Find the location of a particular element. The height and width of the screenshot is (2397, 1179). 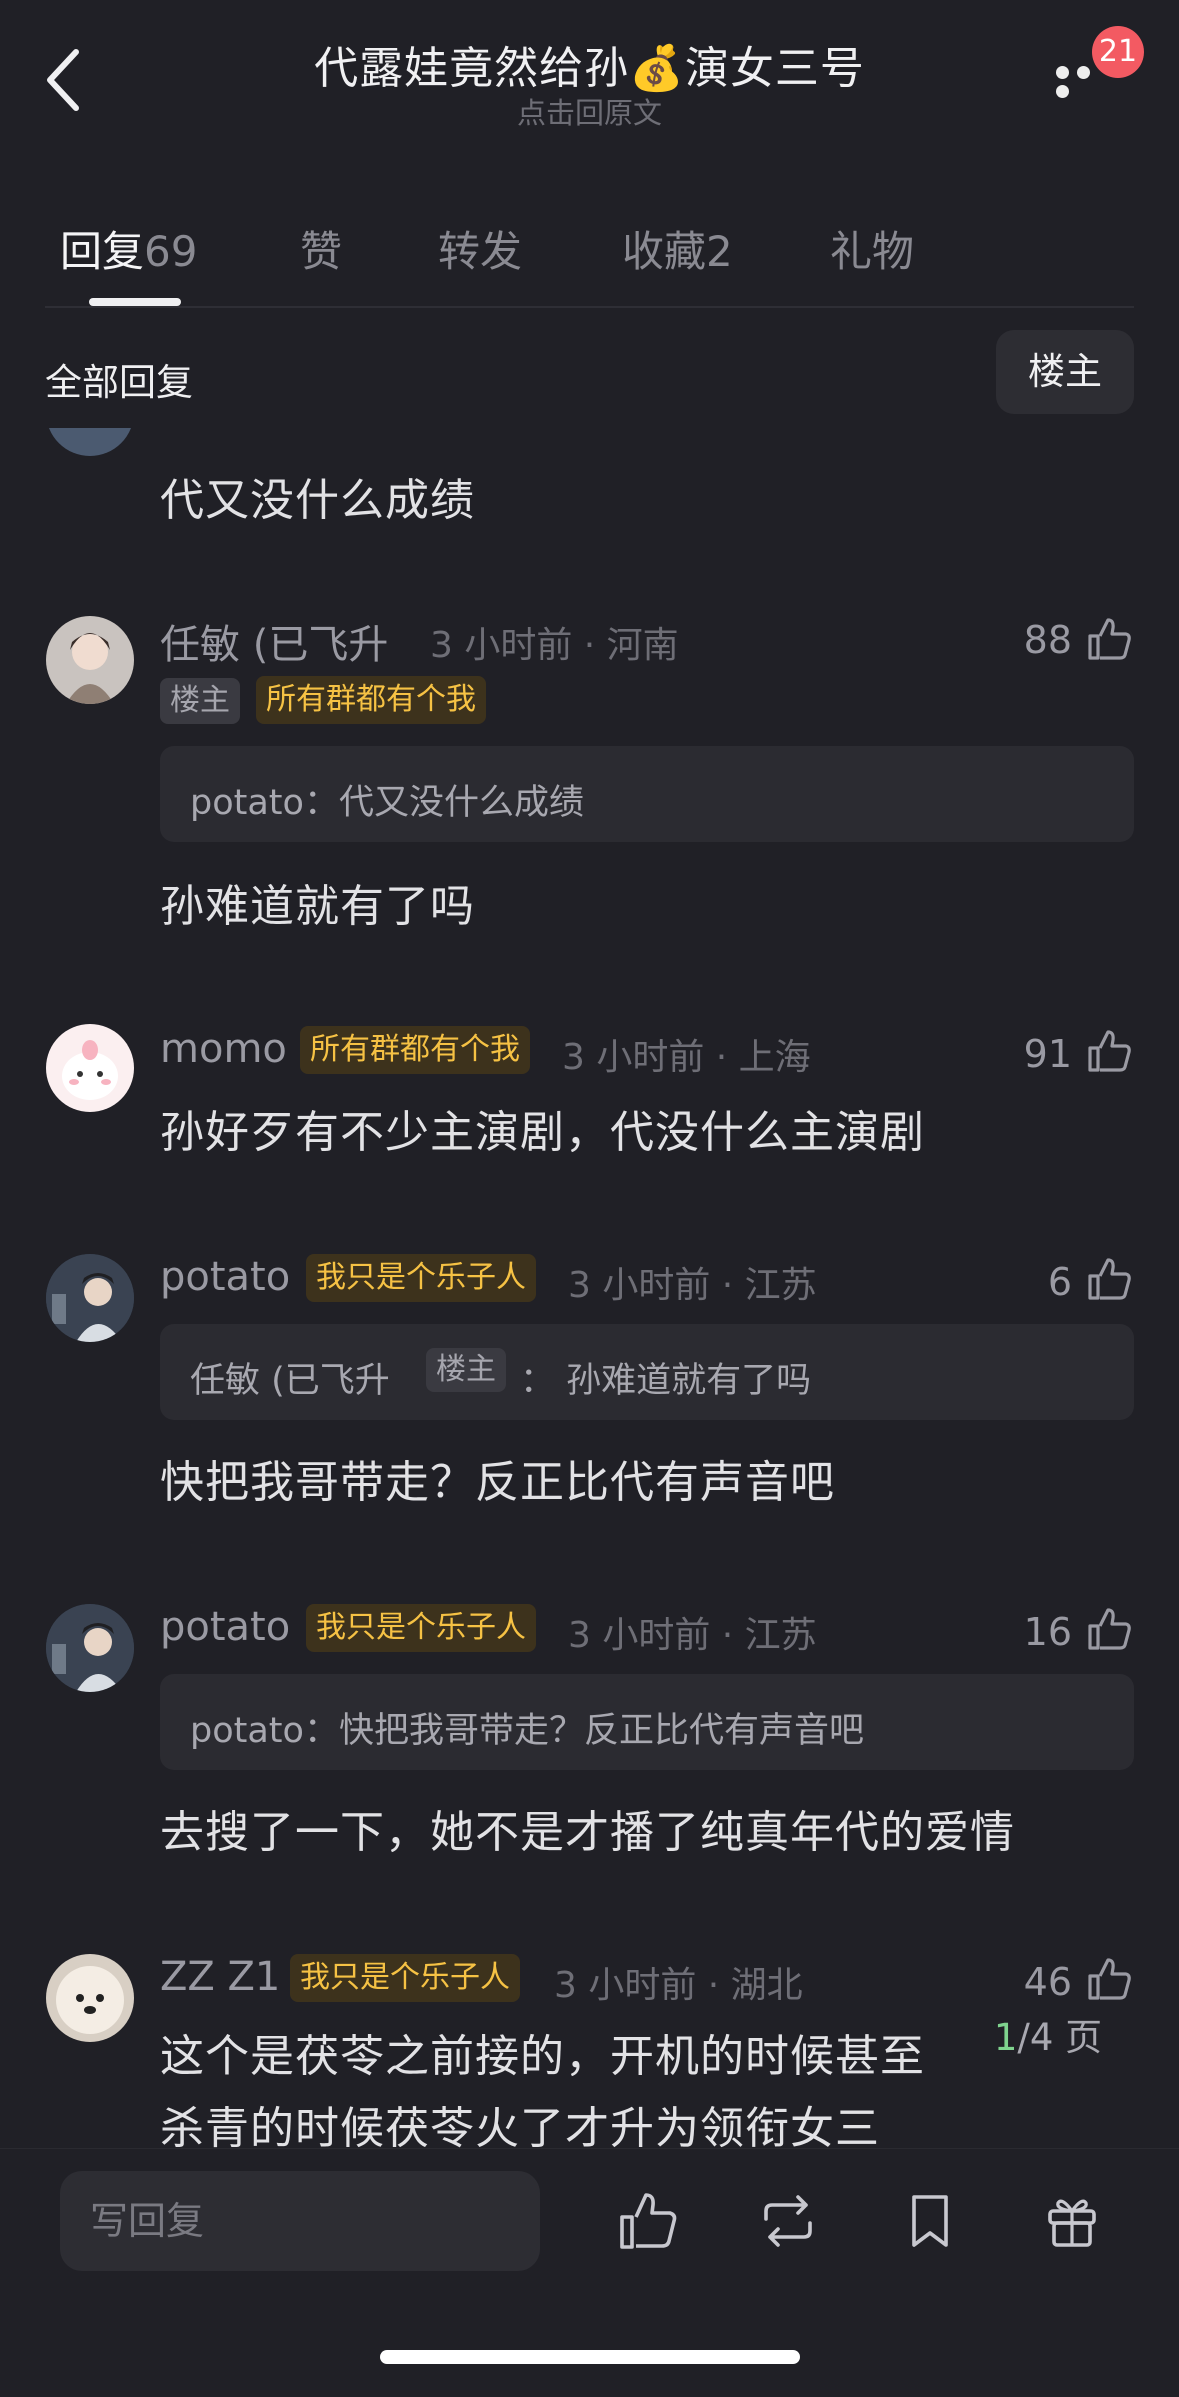

username: ZZ Z1 is located at coordinates (220, 1977).